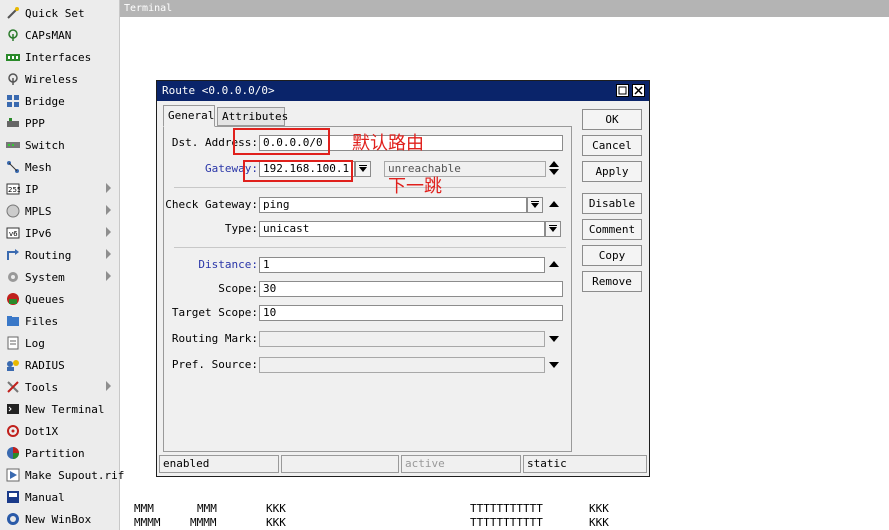 Image resolution: width=889 pixels, height=530 pixels. What do you see at coordinates (535, 205) in the screenshot?
I see `check-gateway-dropdown-button` at bounding box center [535, 205].